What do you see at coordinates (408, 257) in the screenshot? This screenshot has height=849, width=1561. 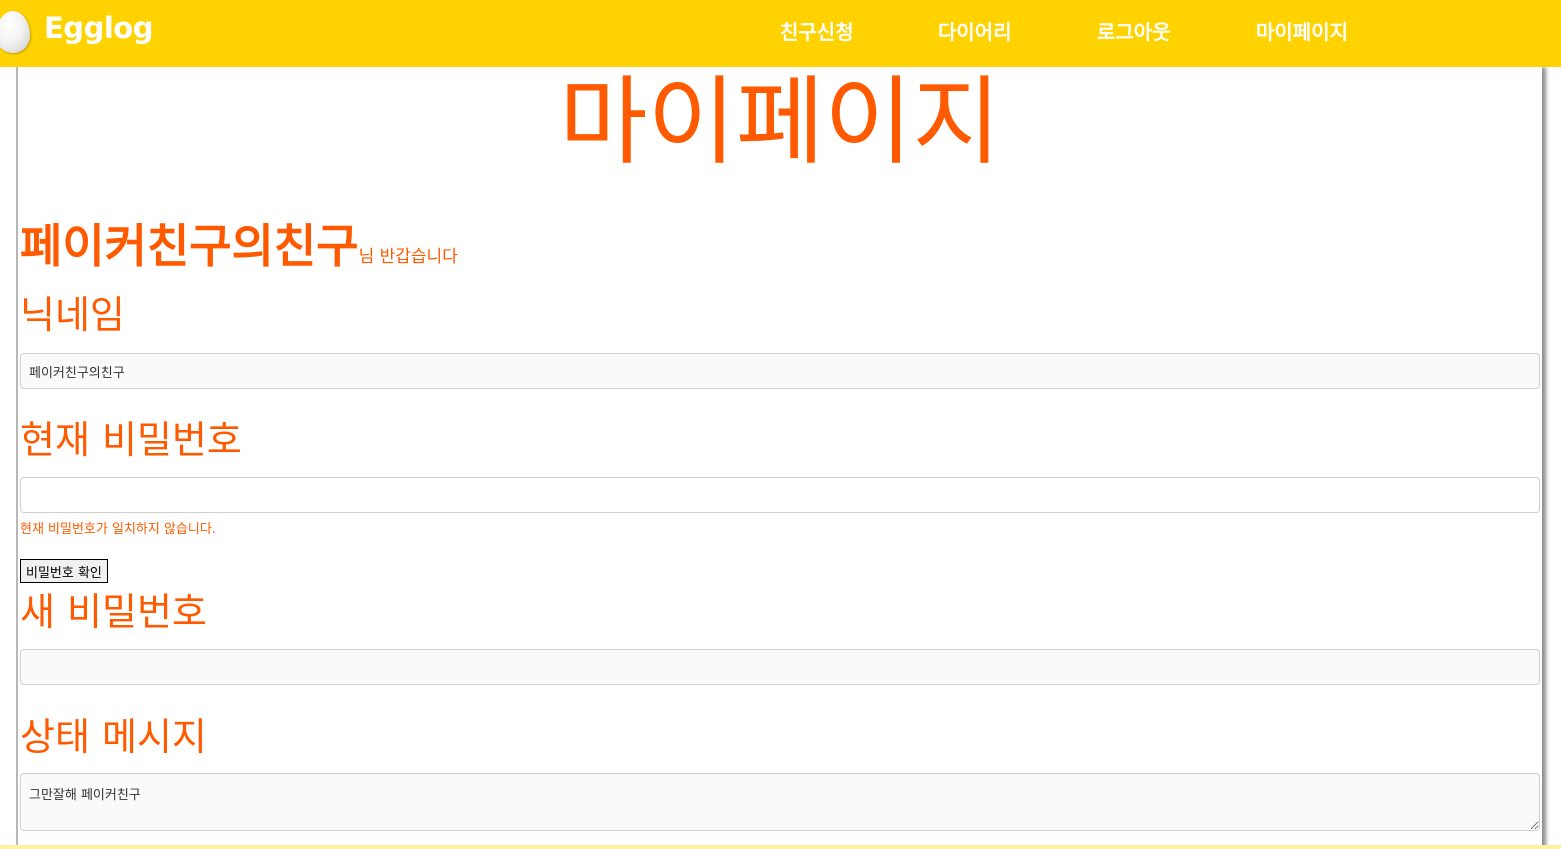 I see `greeting-suffix: 님 반갑습니다` at bounding box center [408, 257].